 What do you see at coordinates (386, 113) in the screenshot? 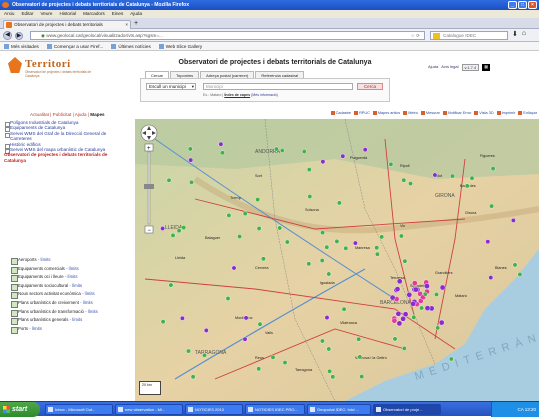
I see `tool-old-maps: Mapes antics` at bounding box center [386, 113].